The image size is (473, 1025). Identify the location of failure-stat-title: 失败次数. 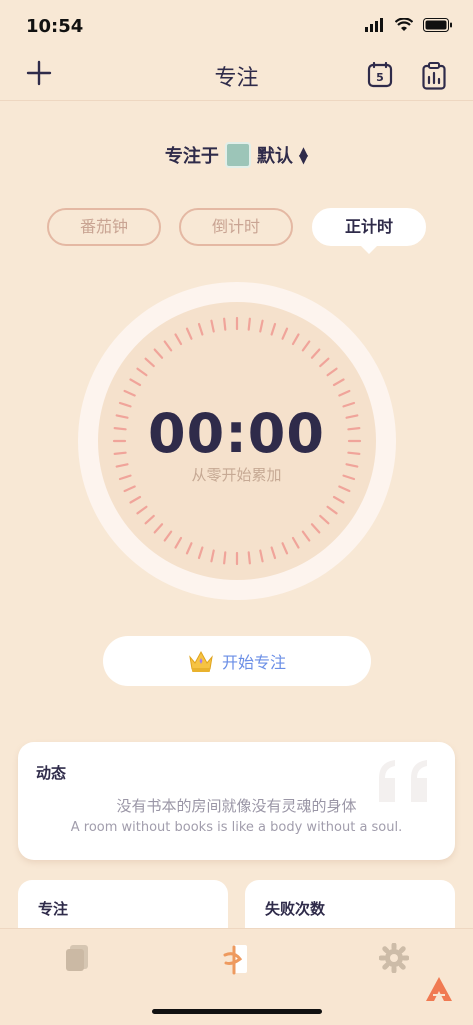
(295, 909).